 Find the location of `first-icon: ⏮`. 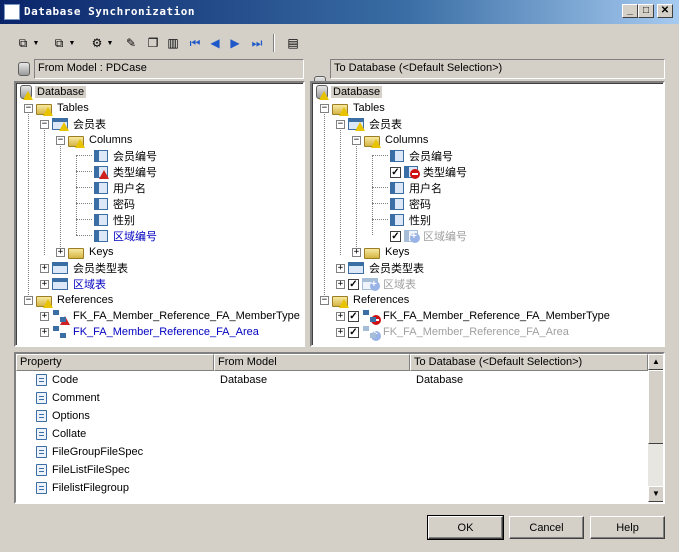

first-icon: ⏮ is located at coordinates (195, 43).